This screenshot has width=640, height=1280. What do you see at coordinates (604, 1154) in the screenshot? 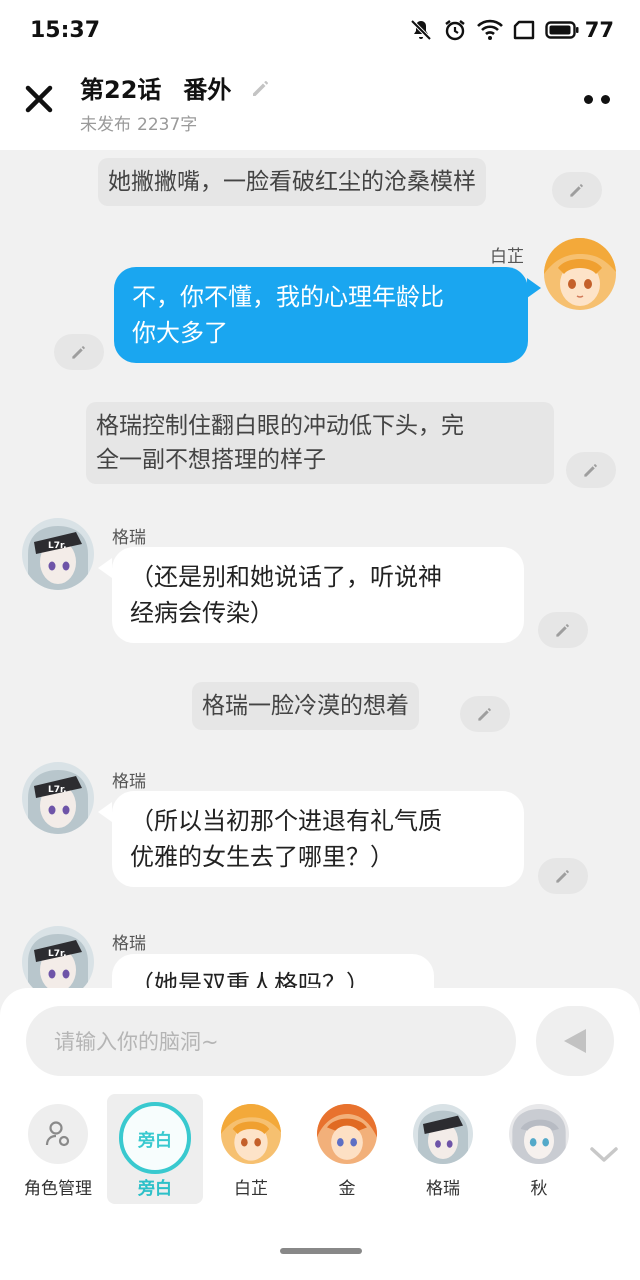
I see `chevron-down-icon` at bounding box center [604, 1154].